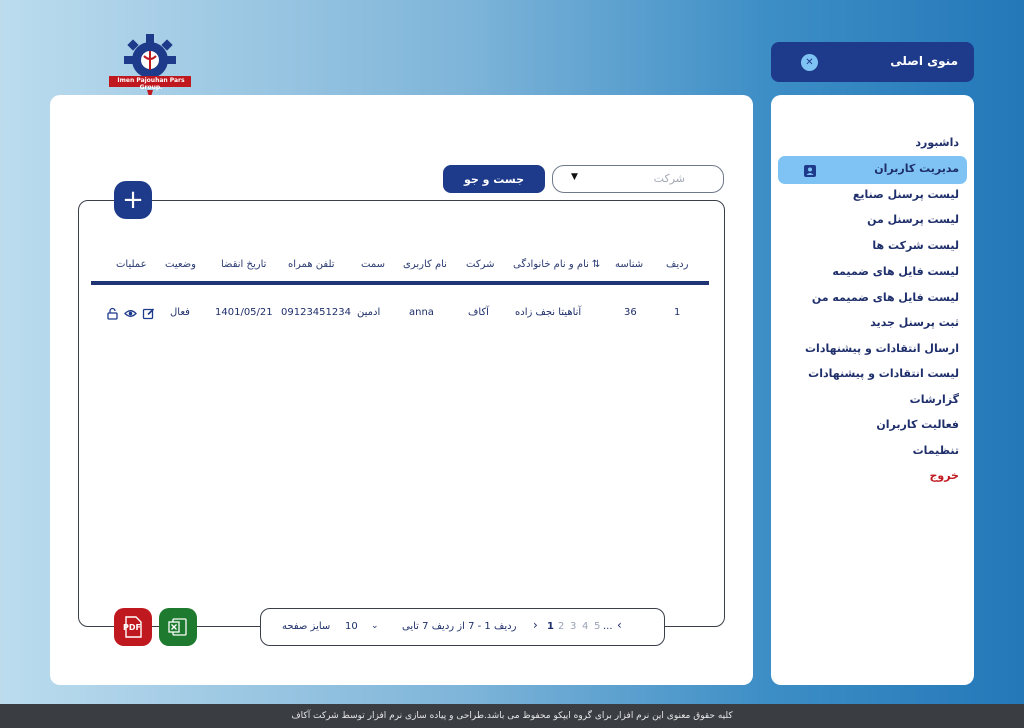 The image size is (1024, 728). I want to click on page-size-label: سایز صفحه, so click(306, 626).